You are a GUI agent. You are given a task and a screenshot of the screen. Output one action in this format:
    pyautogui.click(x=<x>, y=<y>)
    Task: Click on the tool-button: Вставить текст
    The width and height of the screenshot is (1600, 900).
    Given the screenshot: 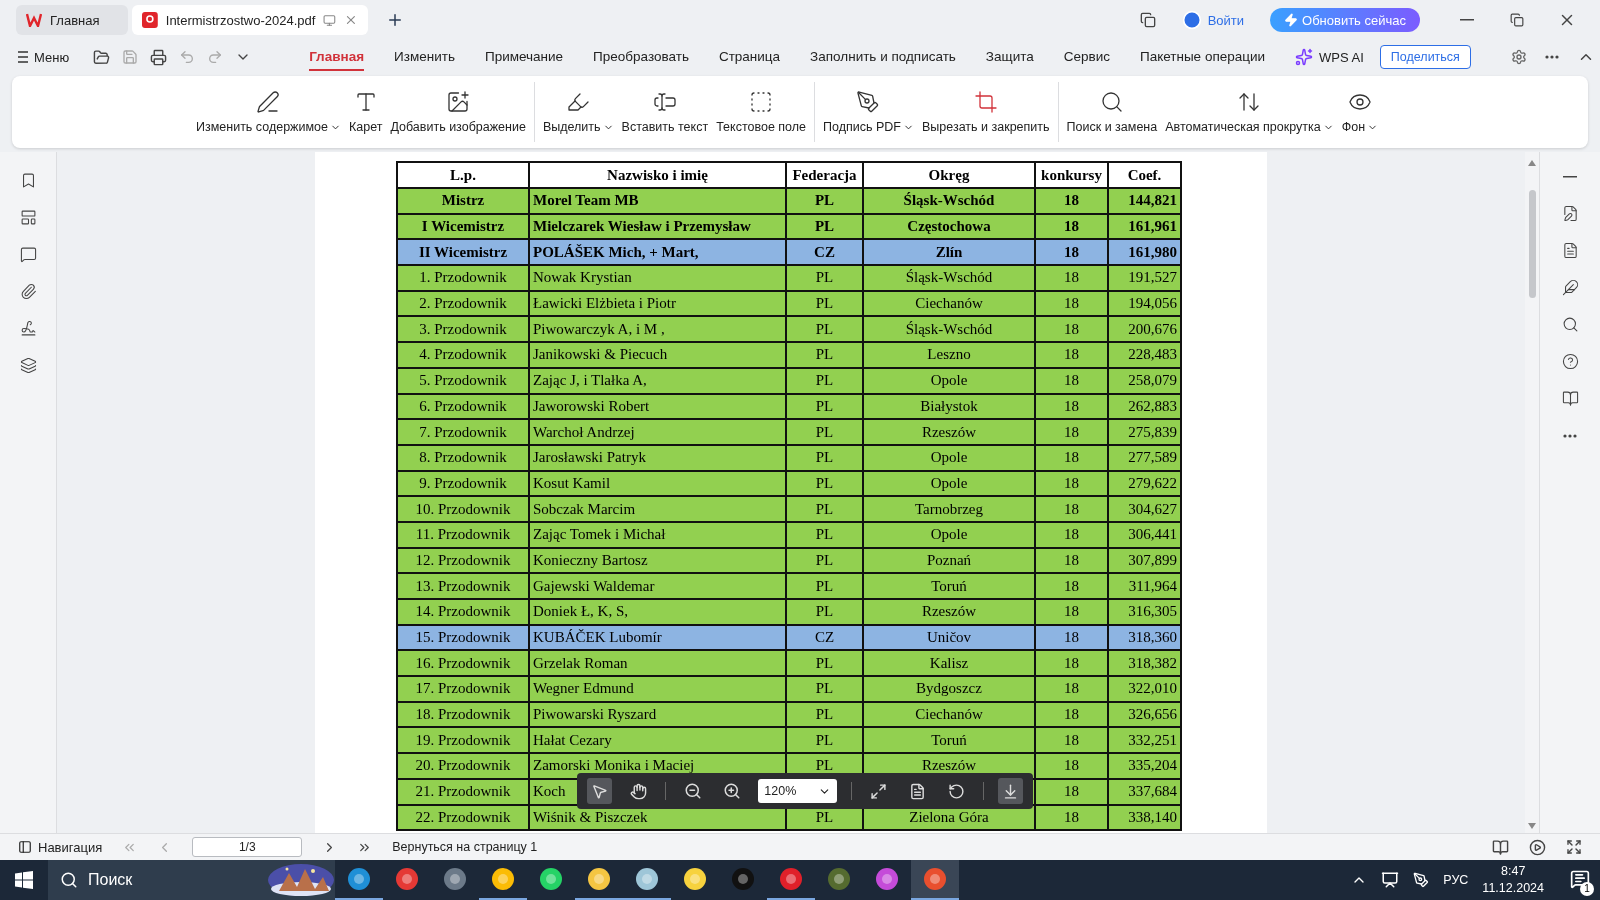 What is the action you would take?
    pyautogui.click(x=665, y=112)
    